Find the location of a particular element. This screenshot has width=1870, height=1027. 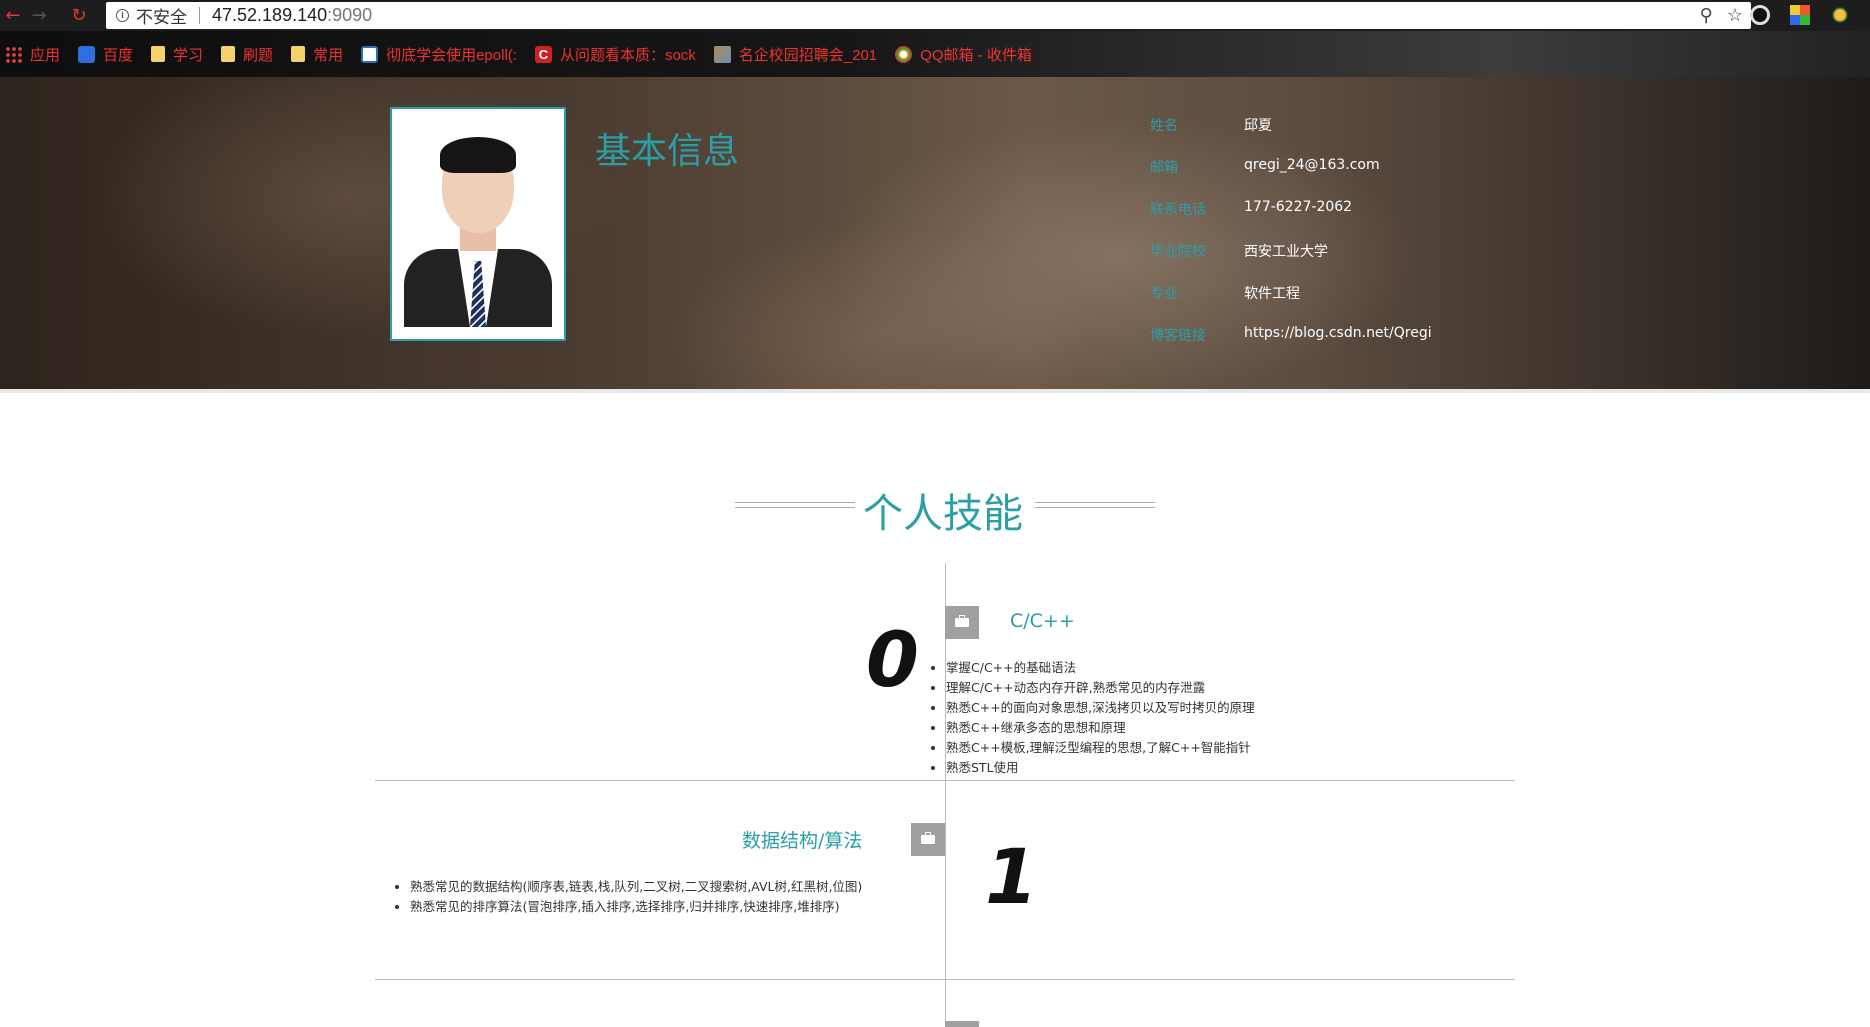

site-icon is located at coordinates (370, 54).